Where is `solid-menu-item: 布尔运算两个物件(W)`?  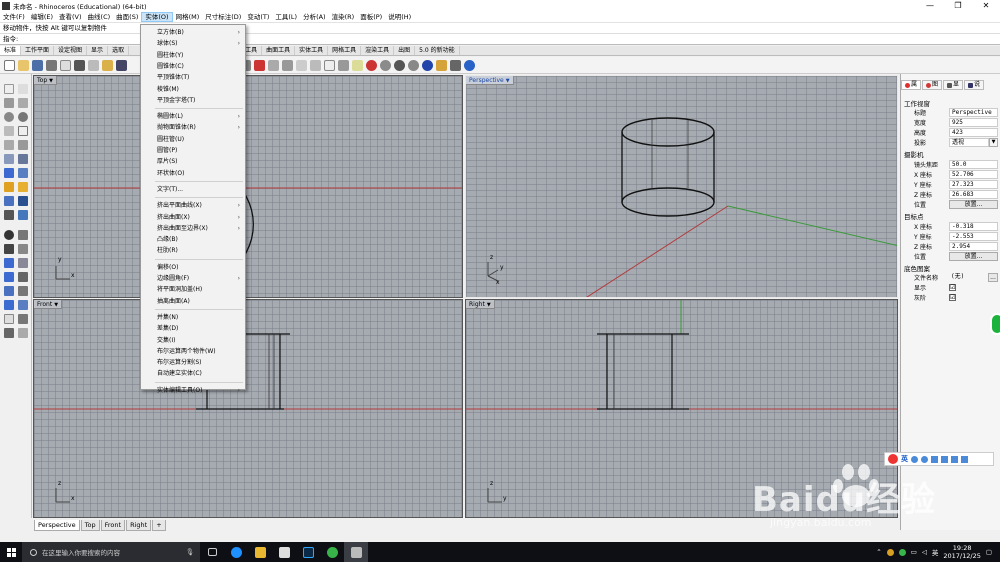 solid-menu-item: 布尔运算两个物件(W) is located at coordinates (193, 351).